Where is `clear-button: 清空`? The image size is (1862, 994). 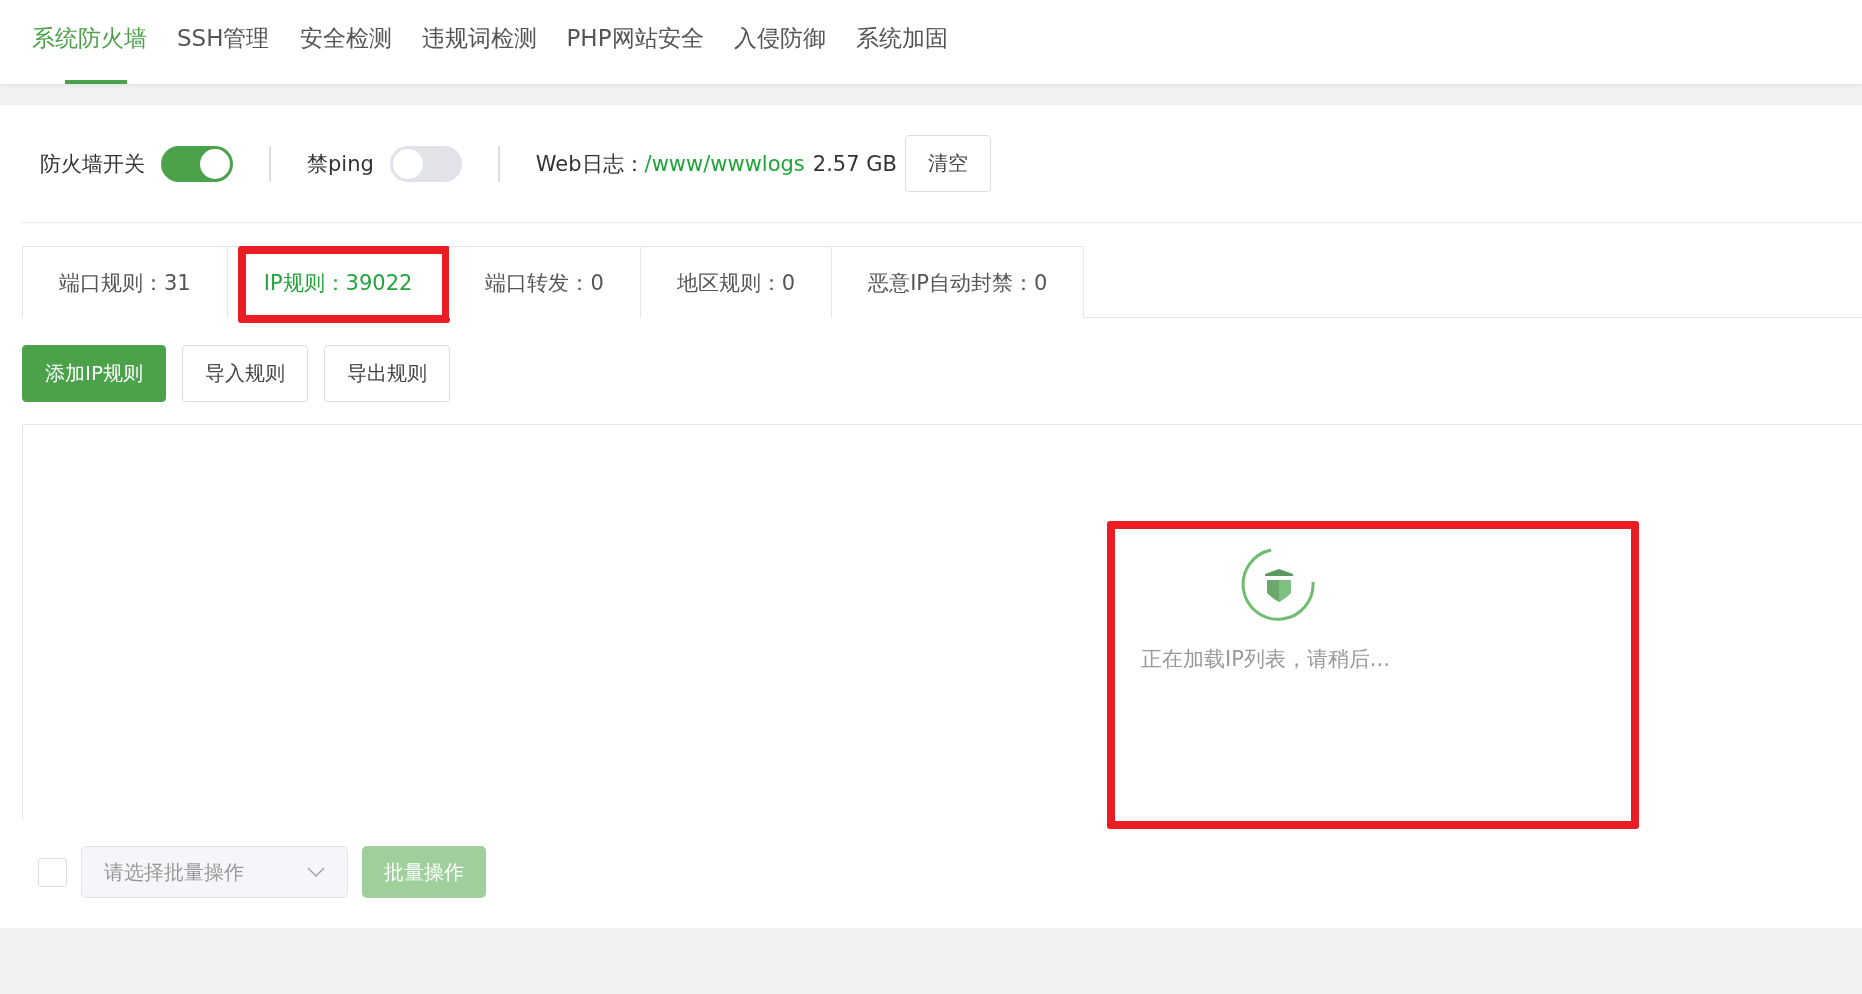 clear-button: 清空 is located at coordinates (947, 163).